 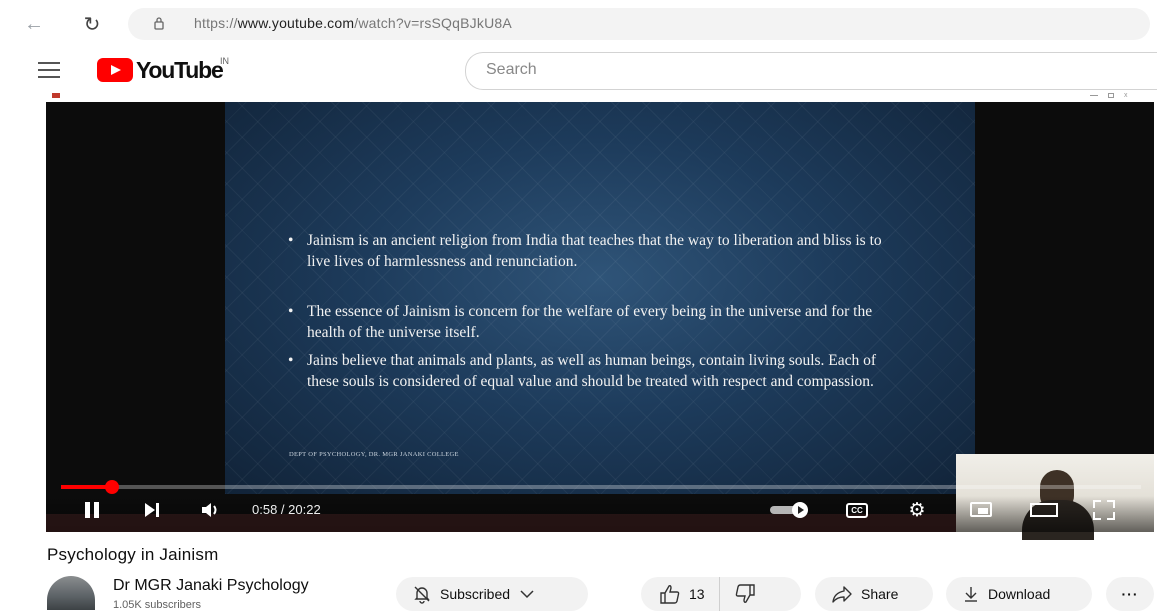 I want to click on download-icon, so click(x=971, y=594).